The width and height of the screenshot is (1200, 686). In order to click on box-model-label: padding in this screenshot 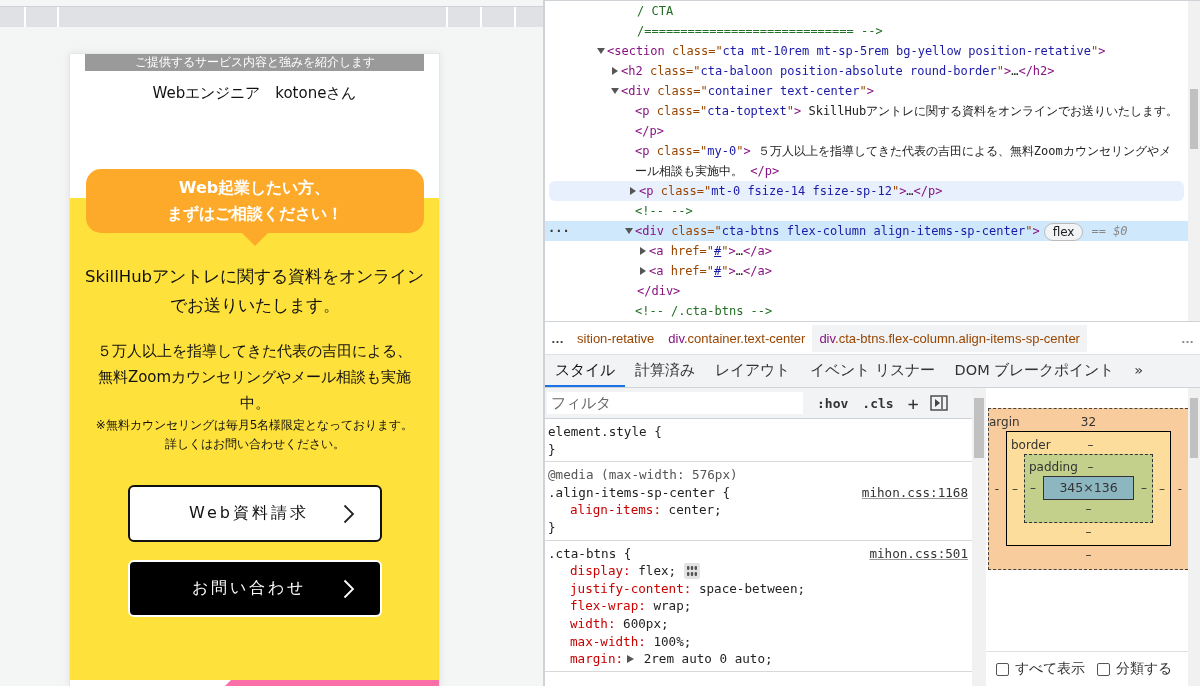, I will do `click(1054, 467)`.